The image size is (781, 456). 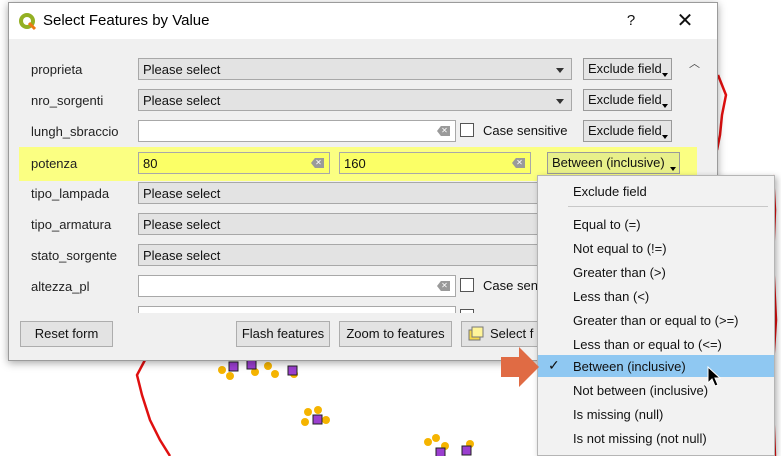 I want to click on pointer-arrow-icon, so click(x=520, y=367).